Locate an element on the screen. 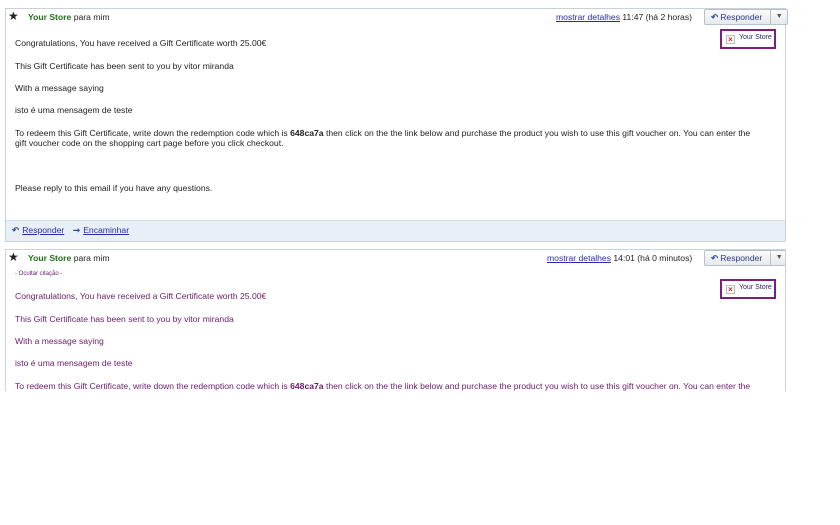 The image size is (840, 525). message-meta: mostrar detalhes 14:01 (há 0 minutos) is located at coordinates (619, 258).